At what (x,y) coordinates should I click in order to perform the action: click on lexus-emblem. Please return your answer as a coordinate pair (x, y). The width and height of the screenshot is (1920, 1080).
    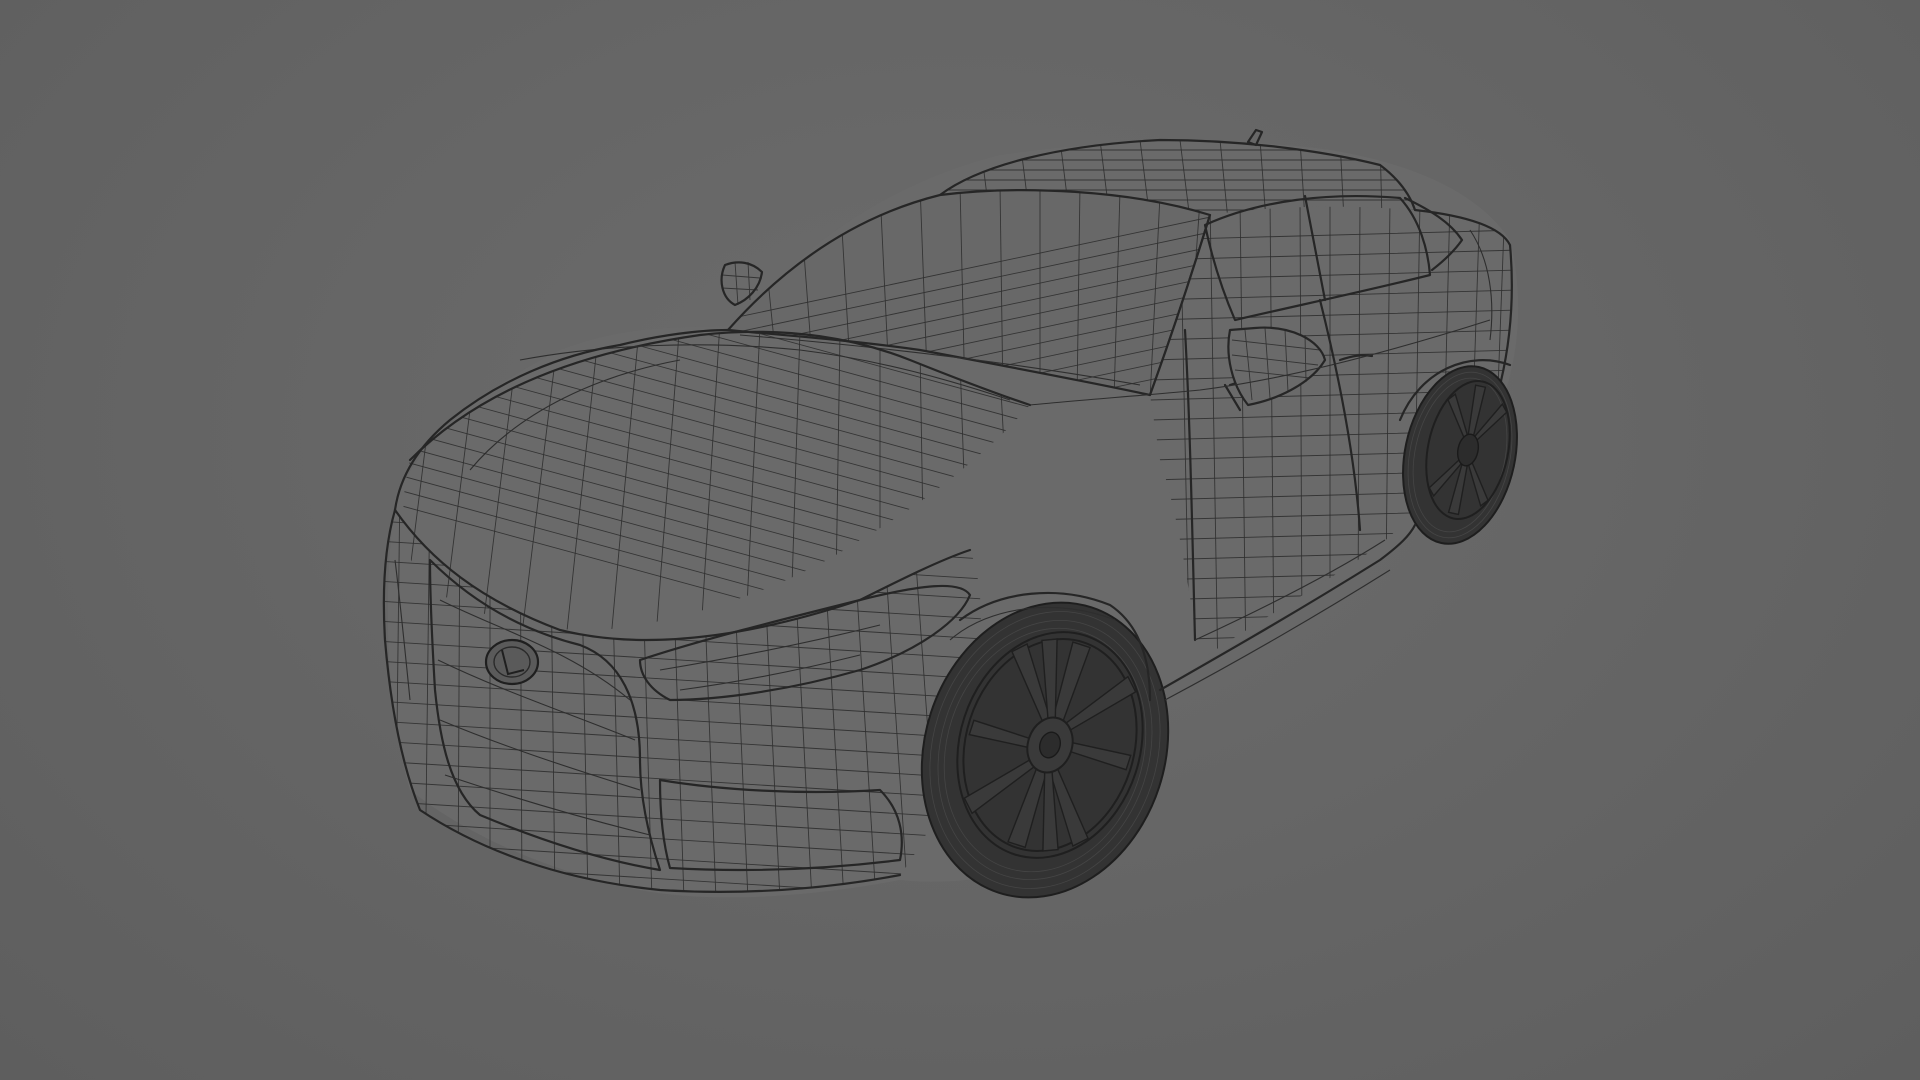
    Looking at the image, I should click on (512, 662).